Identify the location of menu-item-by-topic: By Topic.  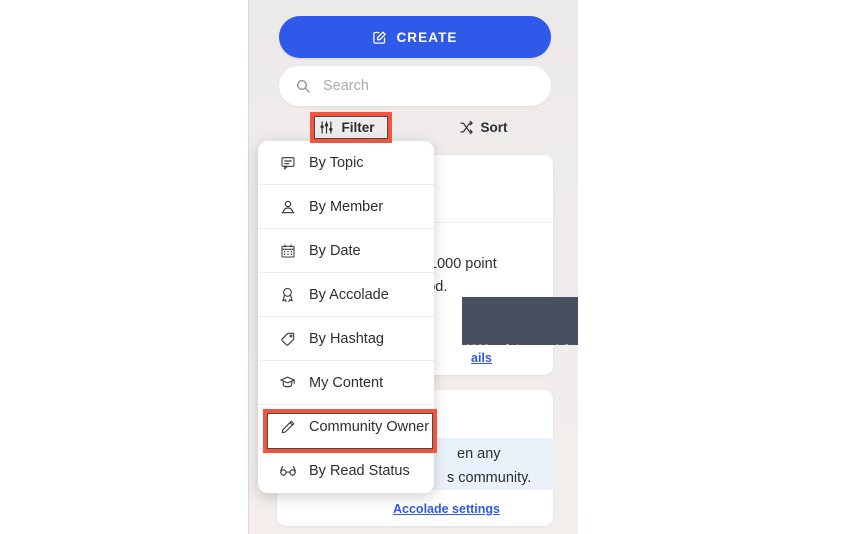
(346, 163).